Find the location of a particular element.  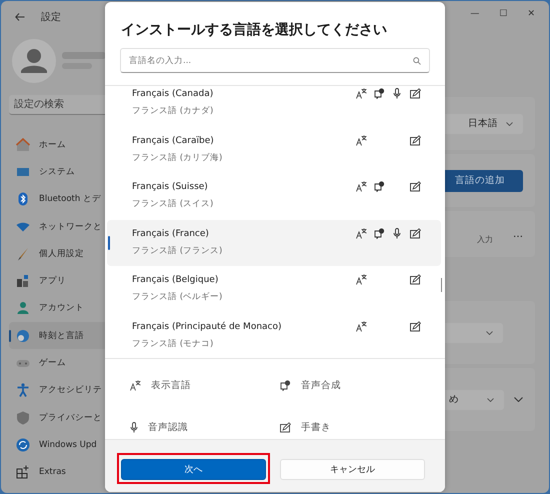

language-native-name: フランス語 (フランス) is located at coordinates (177, 250).